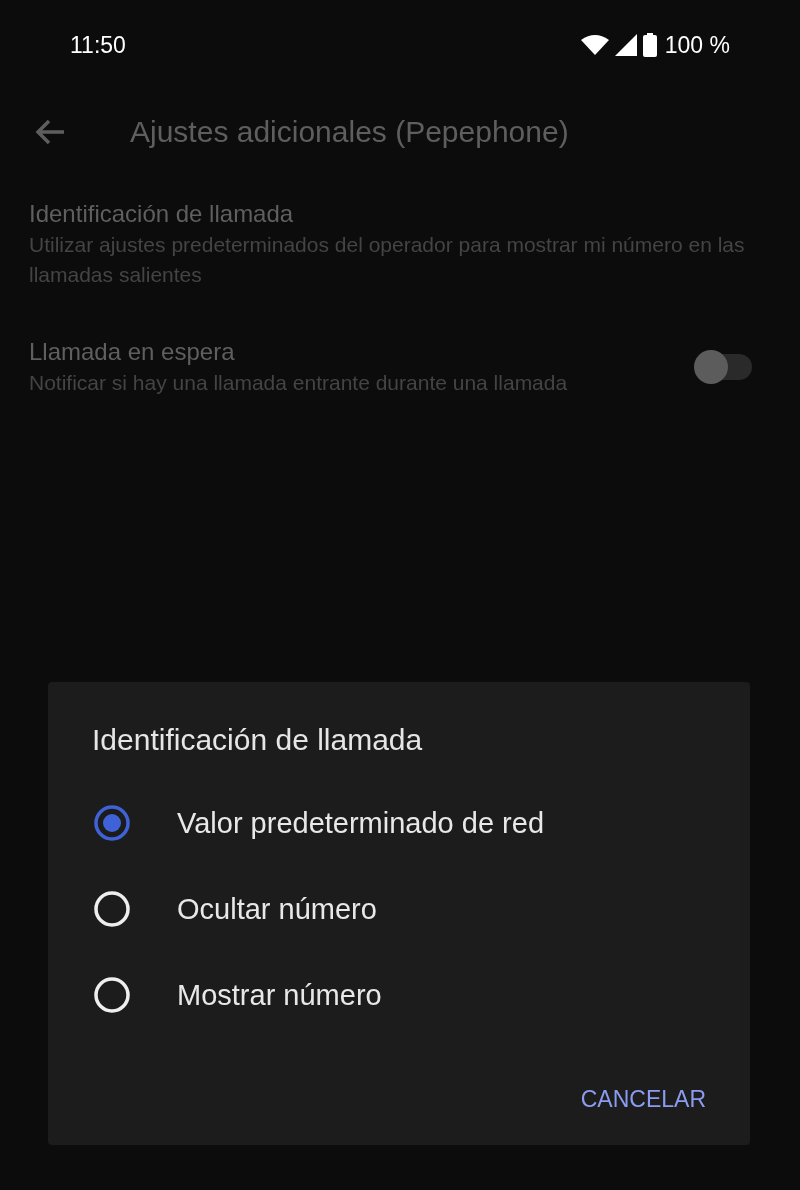 This screenshot has height=1190, width=800. Describe the element at coordinates (643, 1099) in the screenshot. I see `cancel-button: CANCELAR` at that location.